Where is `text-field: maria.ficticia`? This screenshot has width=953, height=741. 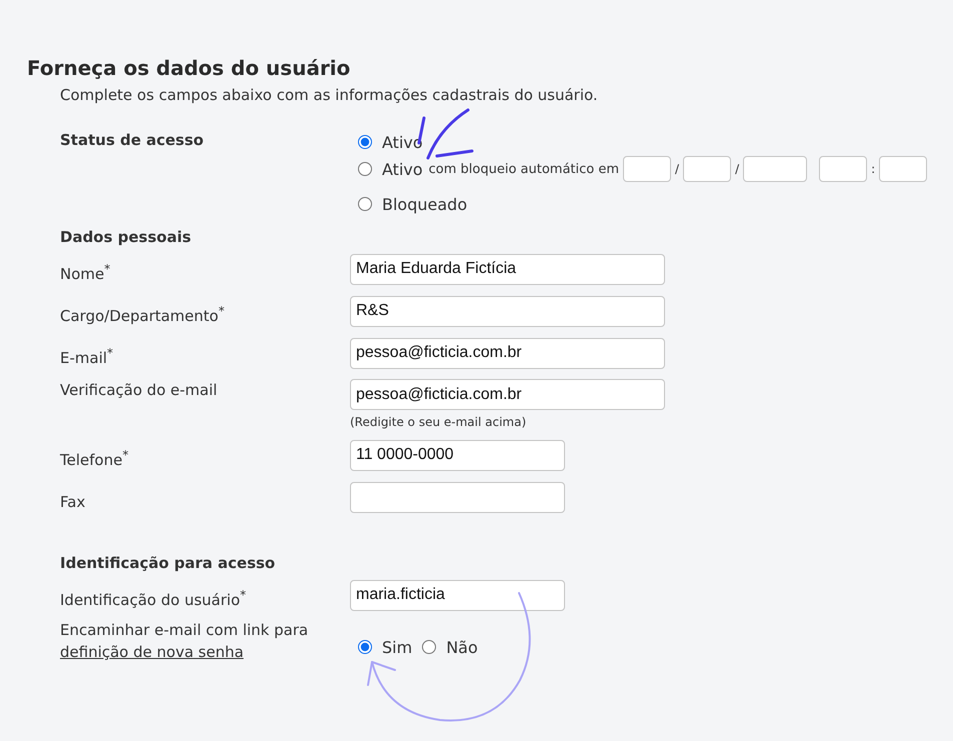
text-field: maria.ficticia is located at coordinates (457, 595).